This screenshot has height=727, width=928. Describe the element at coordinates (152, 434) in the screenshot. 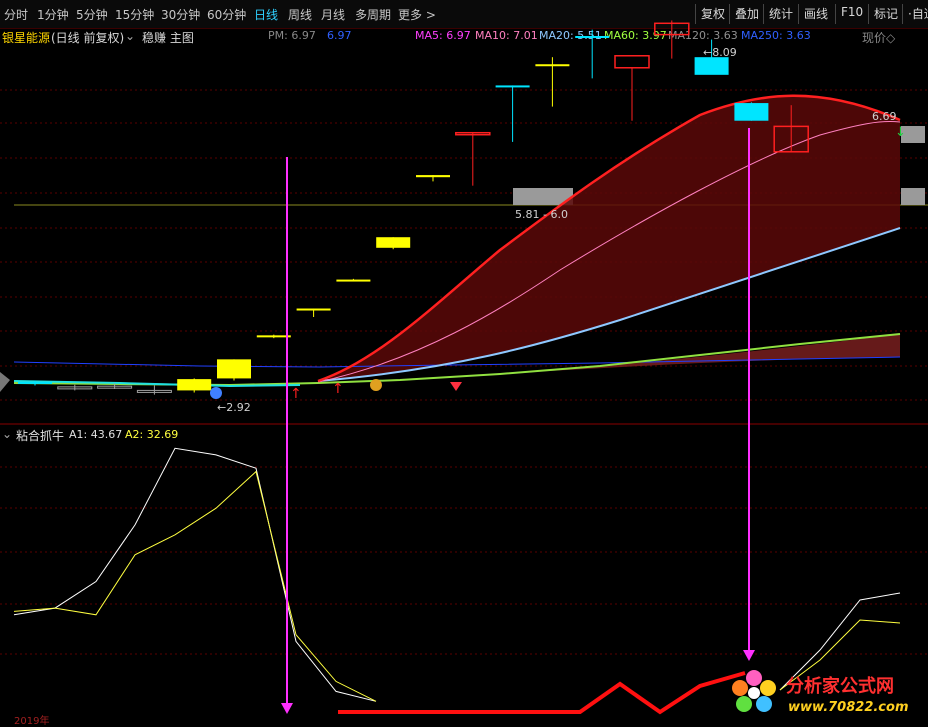

I see `a2-value: A2: 32.69` at that location.